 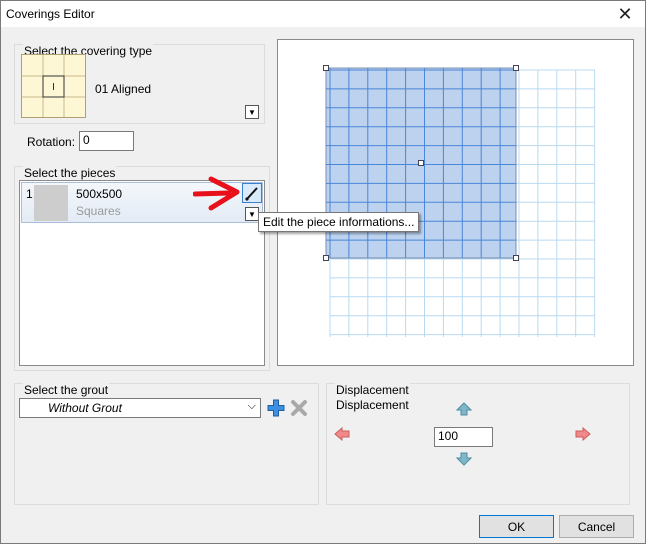 I want to click on arrow-right-icon, so click(x=583, y=434).